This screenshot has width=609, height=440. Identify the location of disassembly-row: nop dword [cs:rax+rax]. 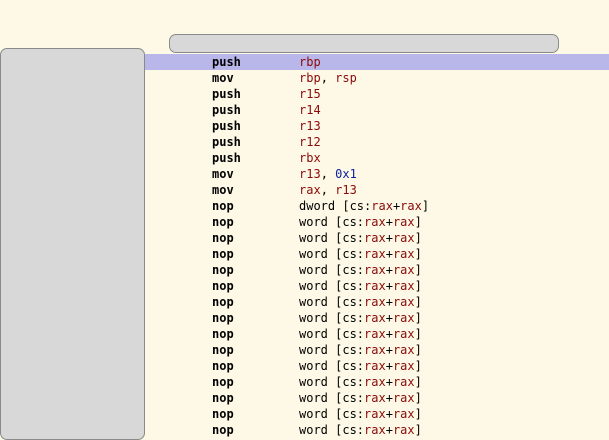
(377, 206).